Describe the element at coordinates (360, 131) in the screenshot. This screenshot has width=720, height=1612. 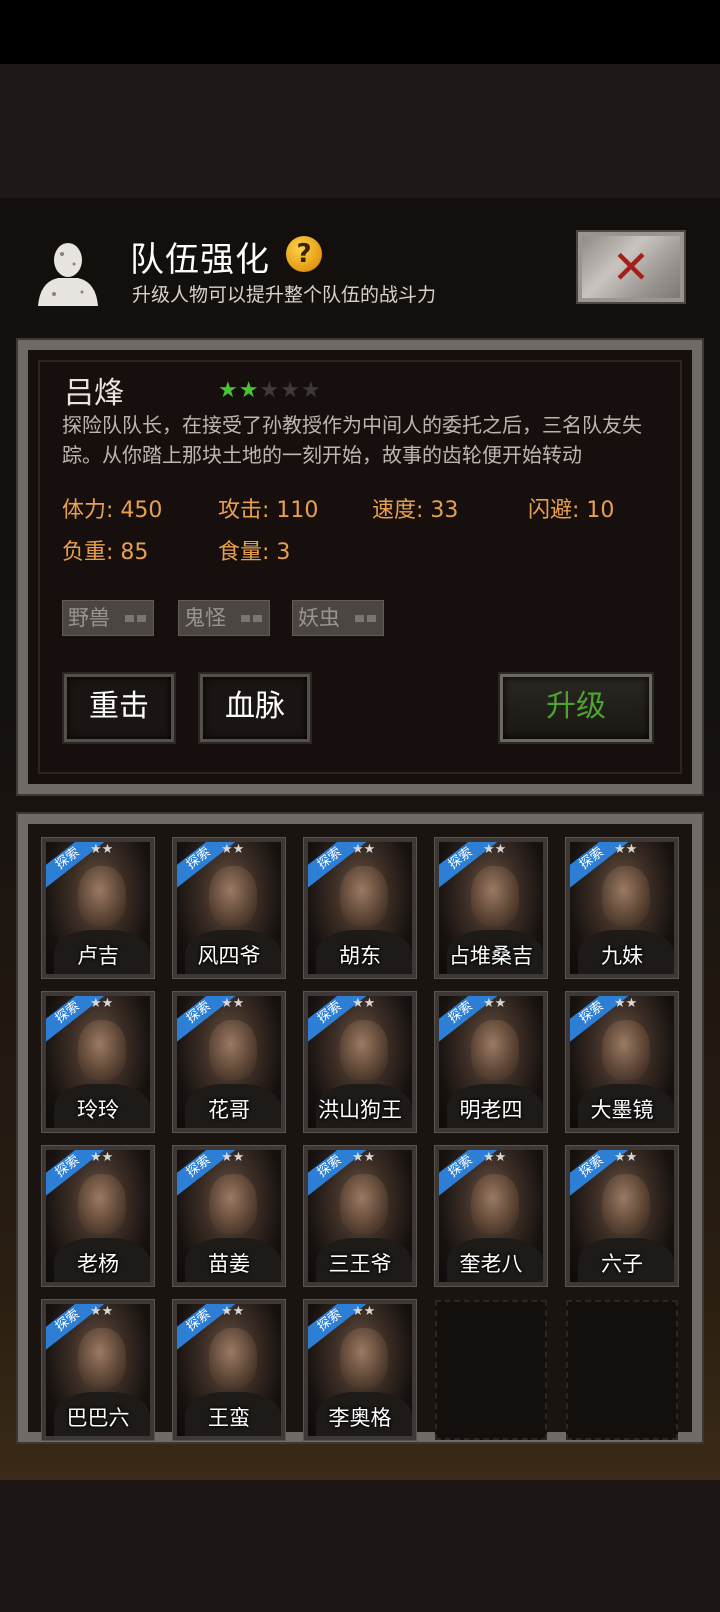
I see `top-spacer` at that location.